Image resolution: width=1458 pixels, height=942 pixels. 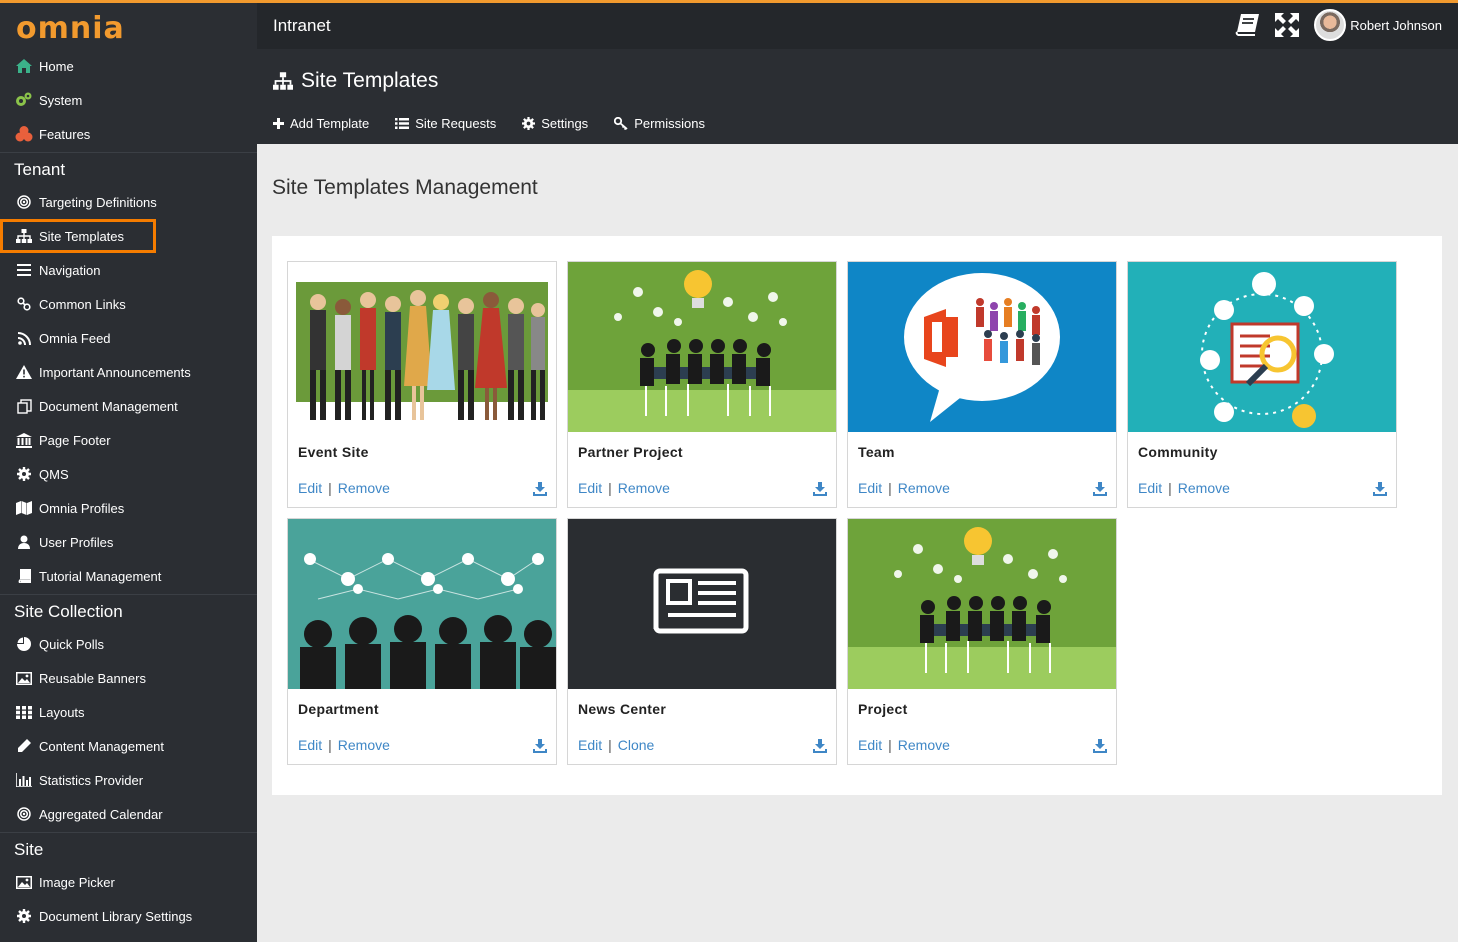 What do you see at coordinates (283, 81) in the screenshot?
I see `sitemap-icon` at bounding box center [283, 81].